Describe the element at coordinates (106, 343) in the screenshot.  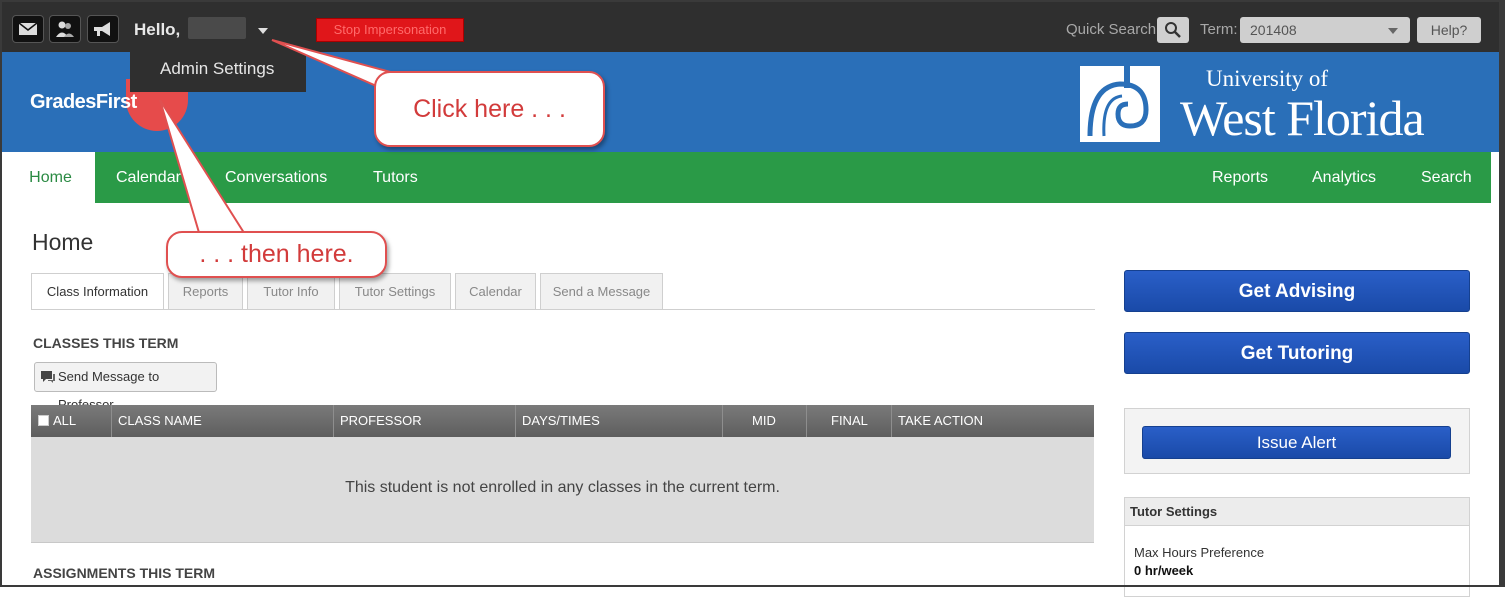
I see `classes-heading: CLASSES THIS TERM` at that location.